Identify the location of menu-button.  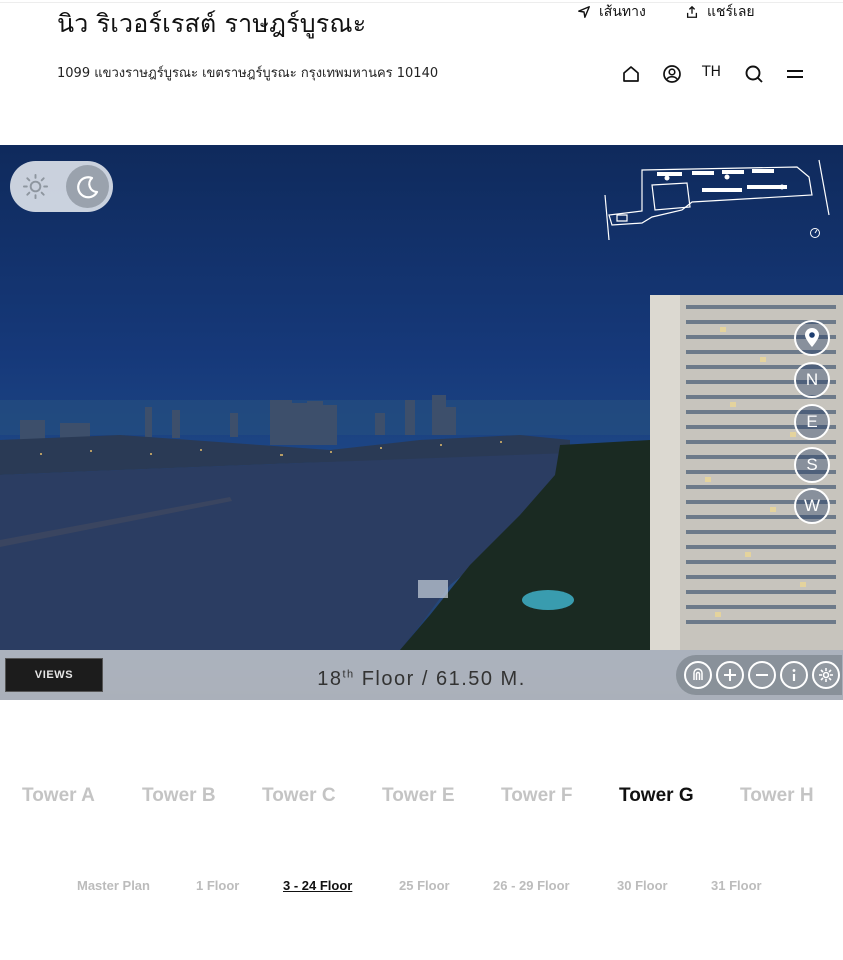
(795, 74).